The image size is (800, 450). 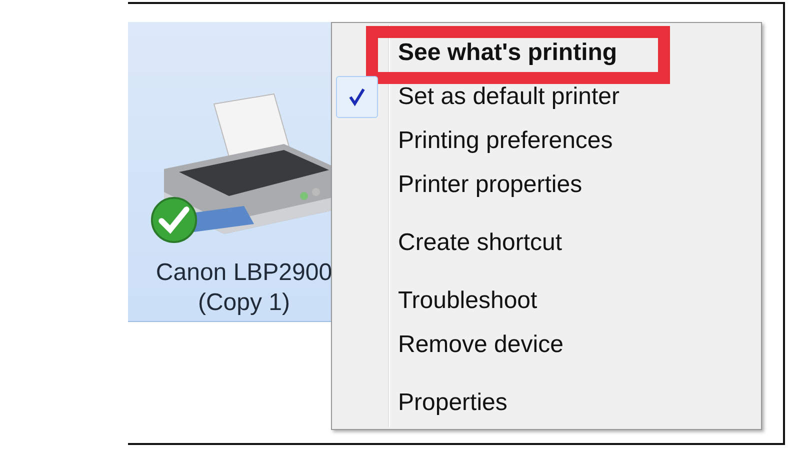 What do you see at coordinates (546, 403) in the screenshot?
I see `menu-item: Properties` at bounding box center [546, 403].